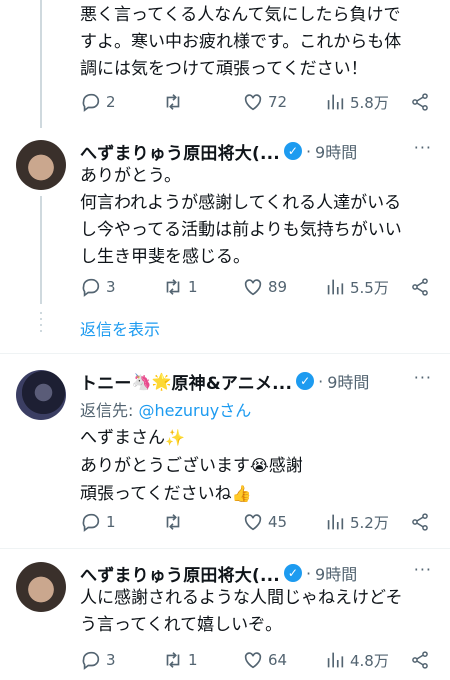 This screenshot has width=450, height=680. What do you see at coordinates (369, 102) in the screenshot?
I see `views-count: 5.8万` at bounding box center [369, 102].